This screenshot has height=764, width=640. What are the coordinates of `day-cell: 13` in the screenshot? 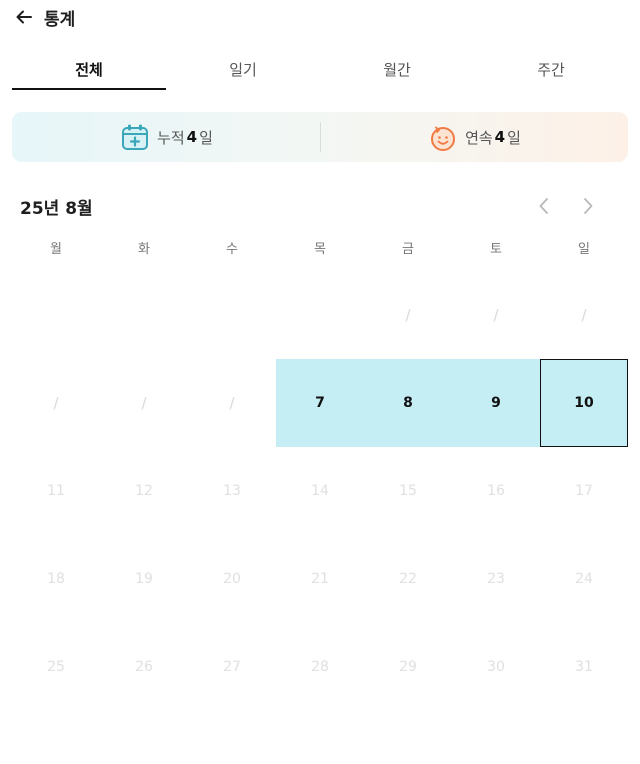 It's located at (232, 491).